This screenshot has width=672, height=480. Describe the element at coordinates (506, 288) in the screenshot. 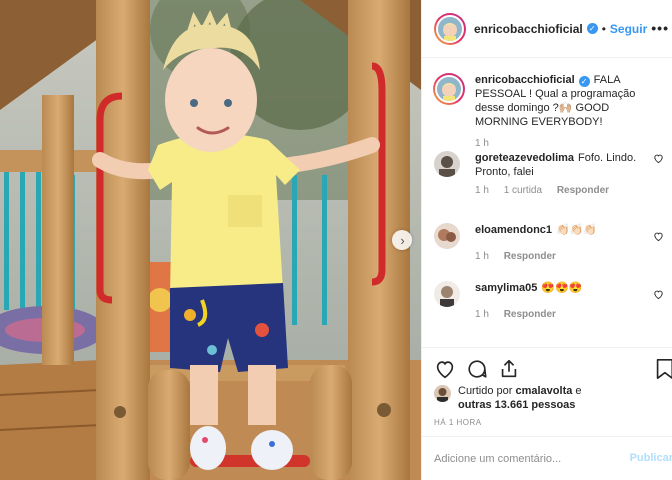

I see `commenter-username-link: samylima05` at that location.